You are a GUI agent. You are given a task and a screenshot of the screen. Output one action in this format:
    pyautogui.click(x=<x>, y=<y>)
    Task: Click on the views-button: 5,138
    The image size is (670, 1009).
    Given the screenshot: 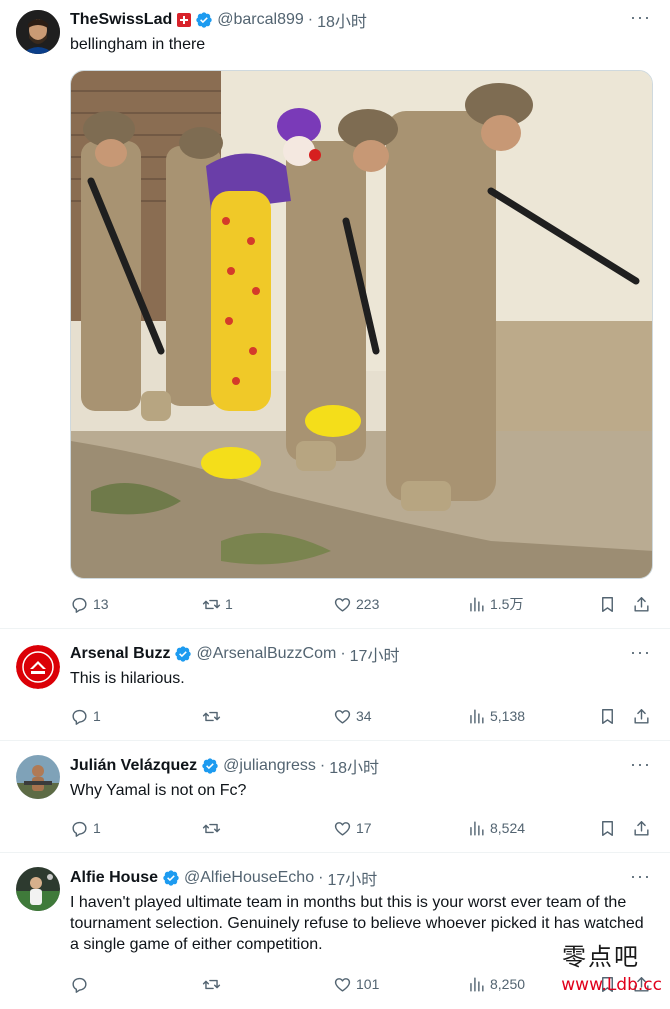 What is the action you would take?
    pyautogui.click(x=496, y=716)
    